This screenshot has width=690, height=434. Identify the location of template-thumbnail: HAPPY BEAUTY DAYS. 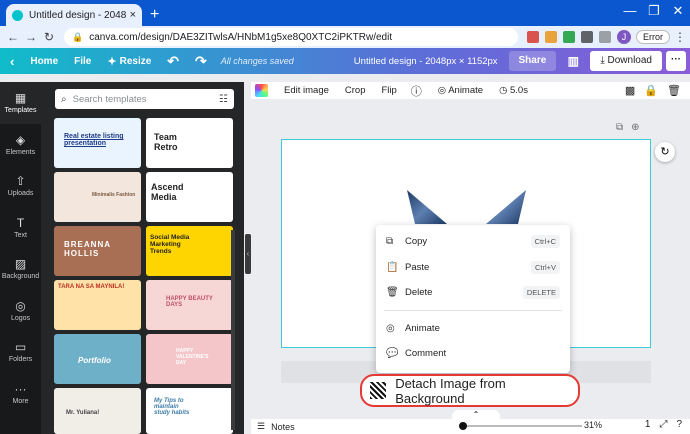
(189, 305).